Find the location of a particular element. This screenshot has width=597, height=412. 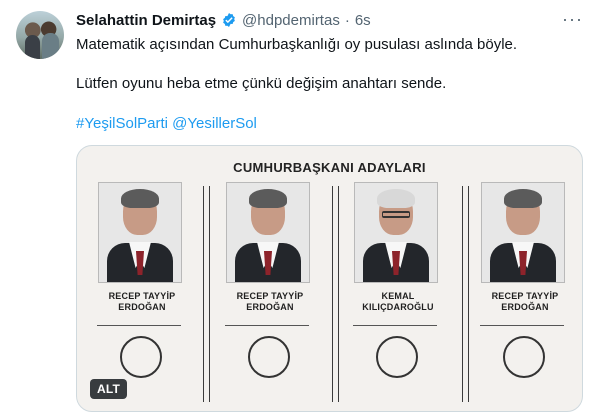

avatar-person-right is located at coordinates (50, 46).